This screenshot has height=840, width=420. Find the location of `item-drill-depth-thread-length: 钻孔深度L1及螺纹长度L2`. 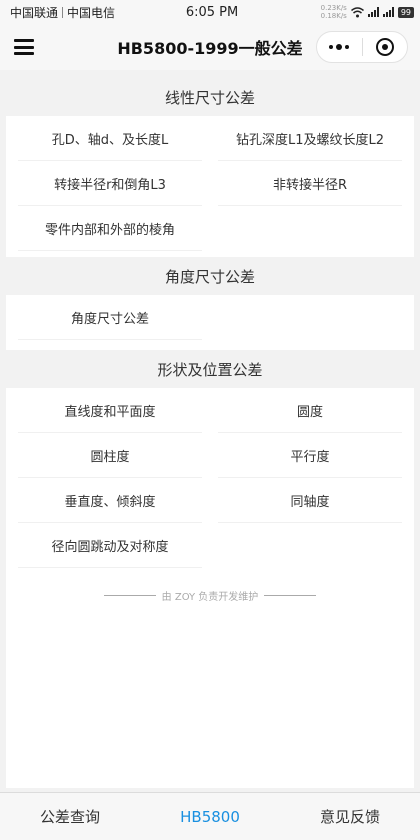

item-drill-depth-thread-length: 钻孔深度L1及螺纹长度L2 is located at coordinates (310, 138).